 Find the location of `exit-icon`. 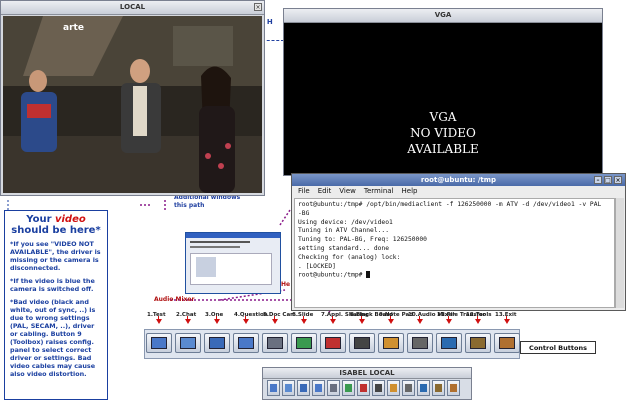

exit-icon is located at coordinates (453, 388).